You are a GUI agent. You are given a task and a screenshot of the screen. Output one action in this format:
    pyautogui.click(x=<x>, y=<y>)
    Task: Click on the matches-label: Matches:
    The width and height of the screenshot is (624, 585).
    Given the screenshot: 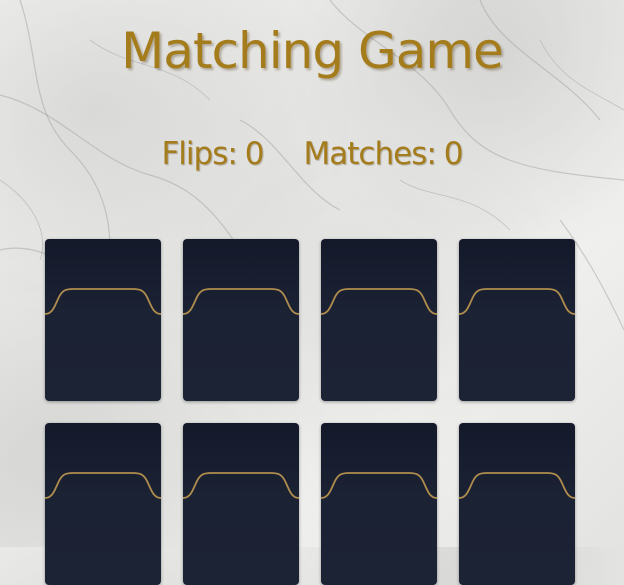 What is the action you would take?
    pyautogui.click(x=370, y=154)
    